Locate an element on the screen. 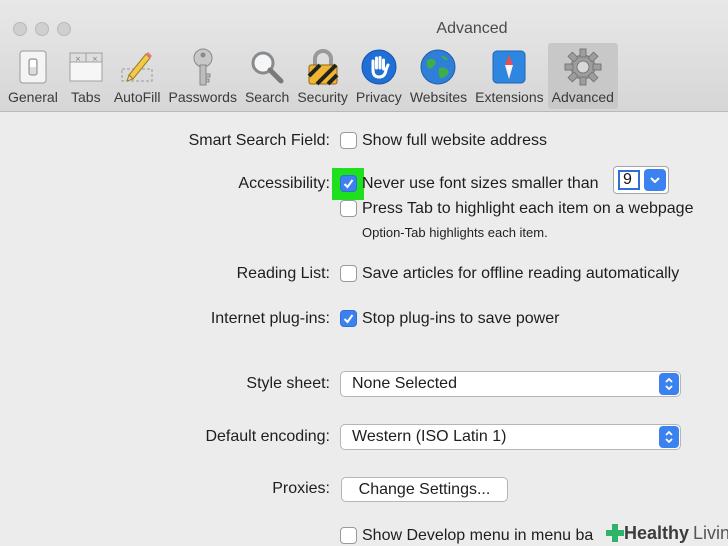 This screenshot has height=546, width=728. tab-search: Search is located at coordinates (267, 76).